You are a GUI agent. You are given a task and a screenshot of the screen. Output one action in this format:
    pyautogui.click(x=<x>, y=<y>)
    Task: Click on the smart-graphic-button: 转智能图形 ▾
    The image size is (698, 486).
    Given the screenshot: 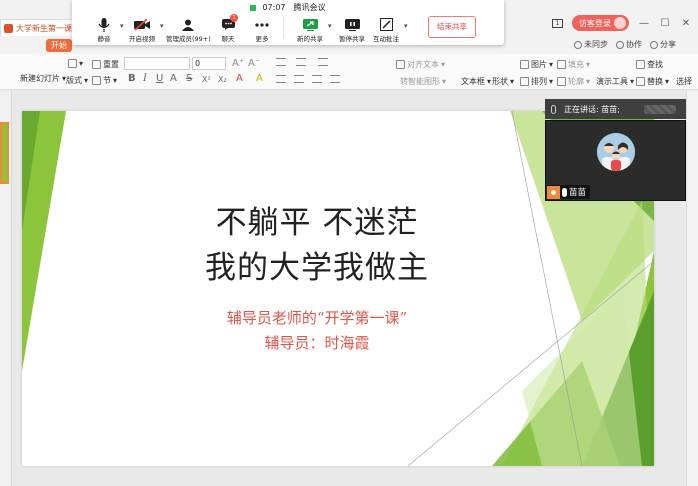 What is the action you would take?
    pyautogui.click(x=423, y=81)
    